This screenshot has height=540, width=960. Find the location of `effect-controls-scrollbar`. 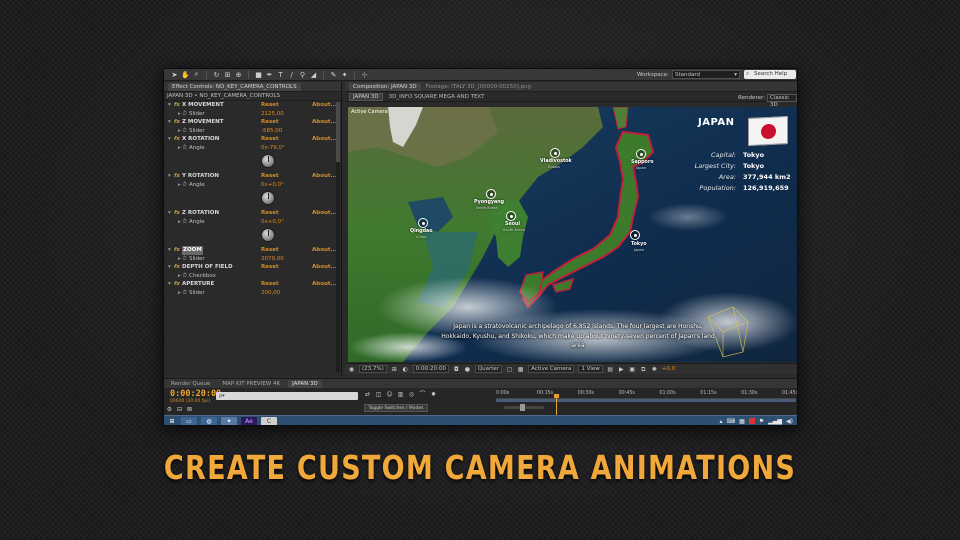

effect-controls-scrollbar is located at coordinates (338, 237).